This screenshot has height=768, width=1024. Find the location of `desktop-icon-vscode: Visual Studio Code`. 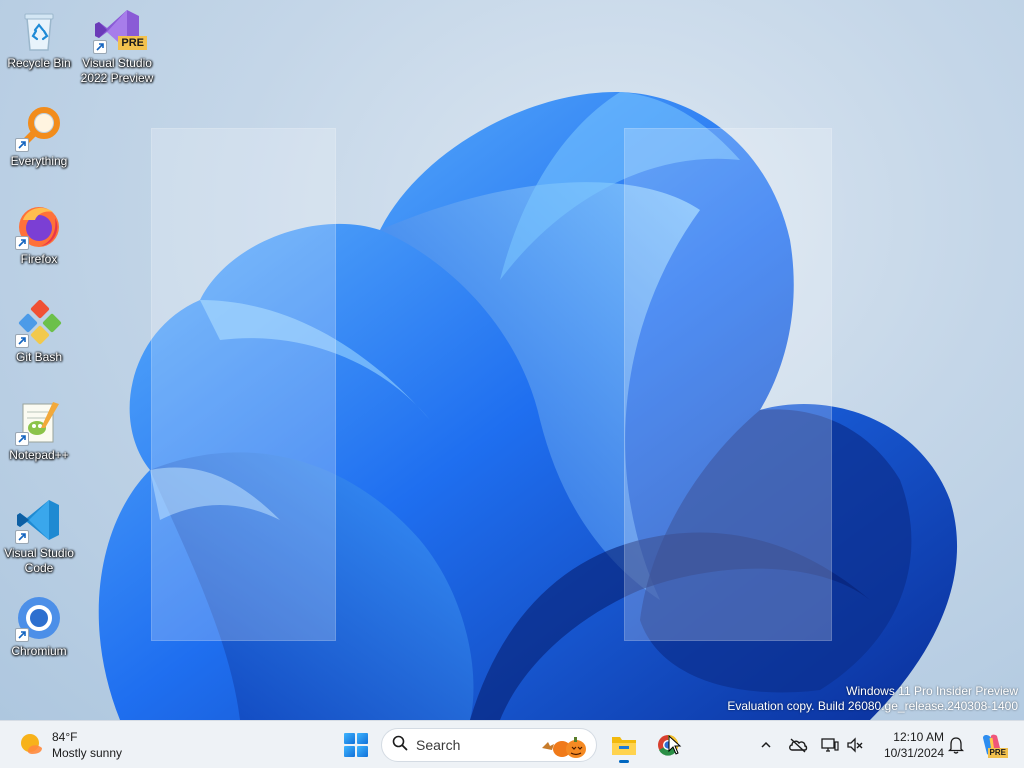

desktop-icon-vscode: Visual Studio Code is located at coordinates (39, 536).